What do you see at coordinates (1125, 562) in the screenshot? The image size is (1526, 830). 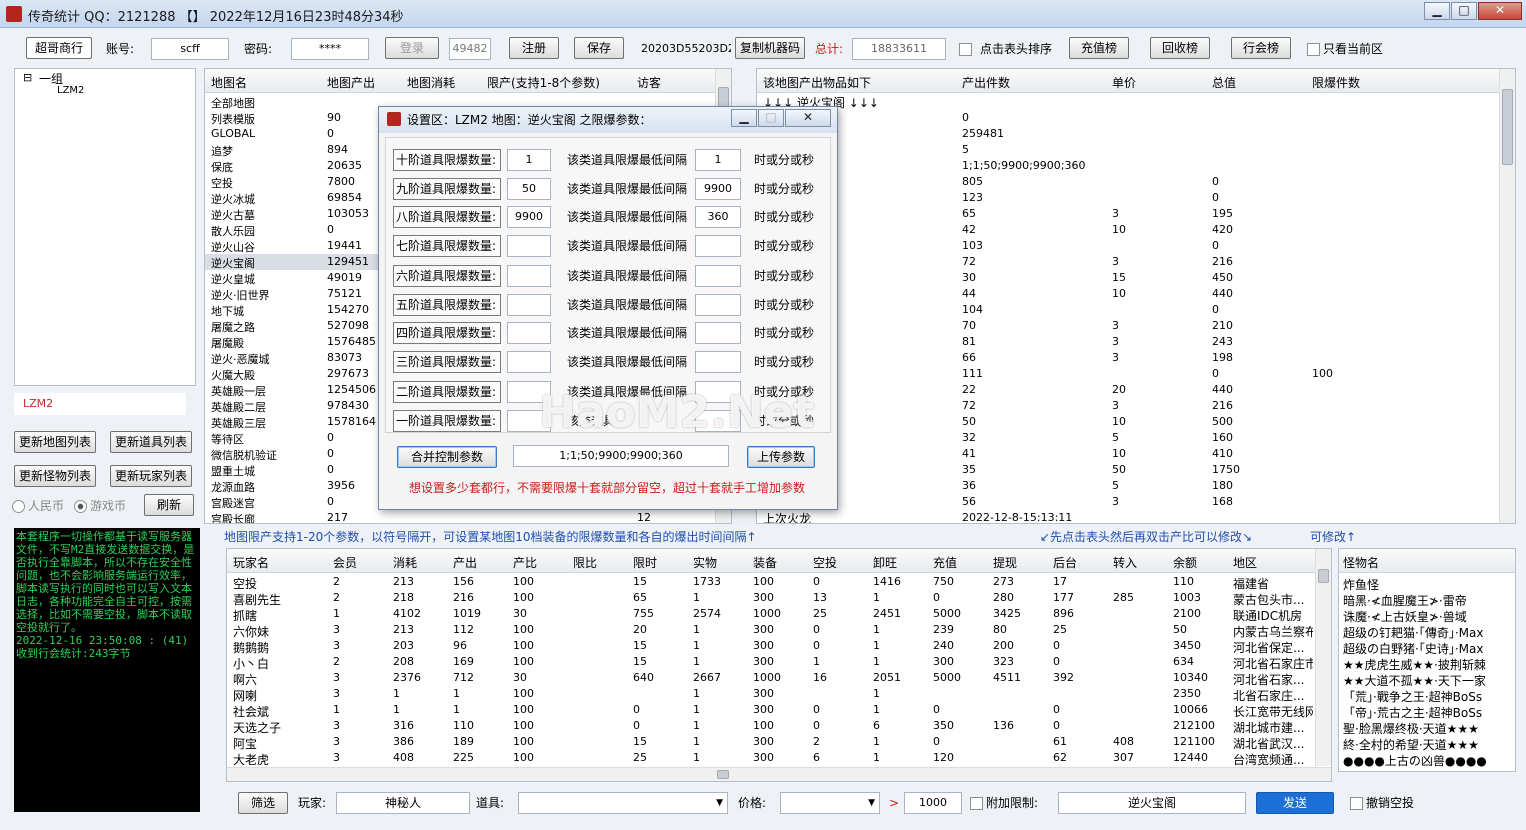 I see `player-col-header: 转入` at bounding box center [1125, 562].